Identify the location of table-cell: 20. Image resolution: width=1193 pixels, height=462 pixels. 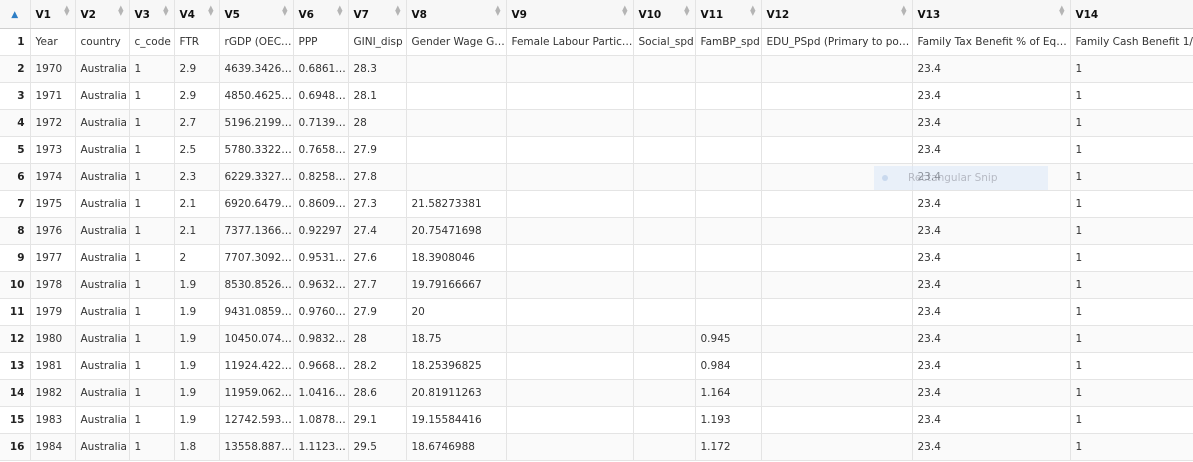
(456, 312).